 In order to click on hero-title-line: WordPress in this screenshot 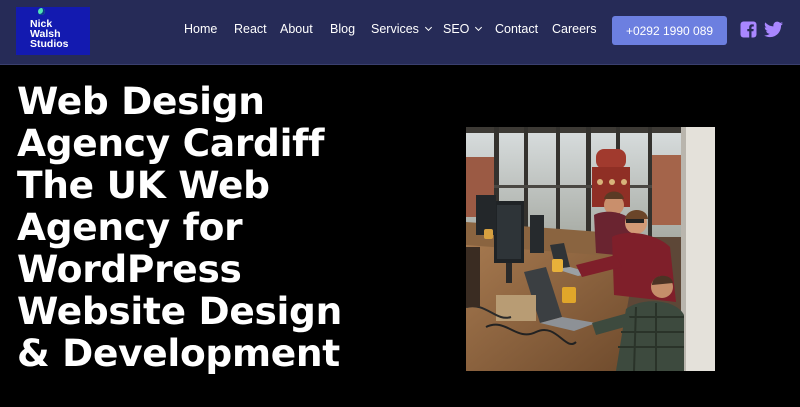, I will do `click(129, 269)`.